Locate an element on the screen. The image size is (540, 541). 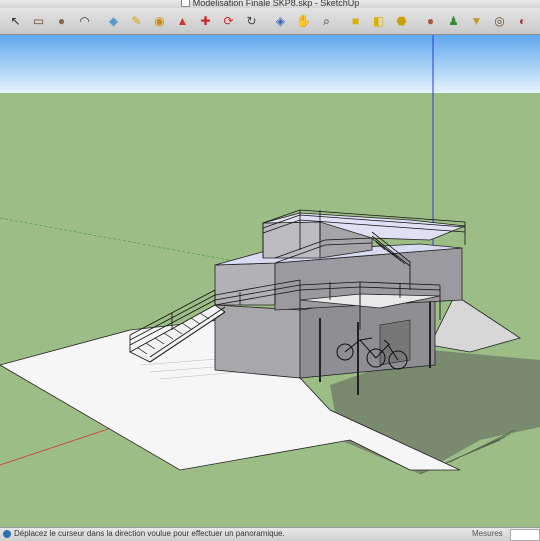
zoom-tool-icon: ⌕ is located at coordinates (326, 21).